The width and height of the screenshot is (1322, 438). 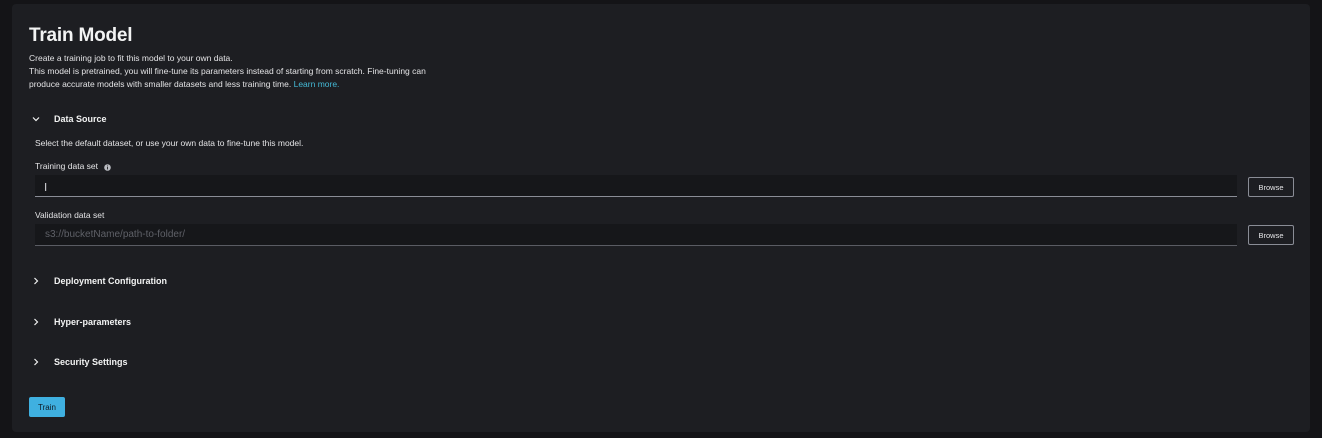 I want to click on training-data-set-label-text: Training data set, so click(x=66, y=166).